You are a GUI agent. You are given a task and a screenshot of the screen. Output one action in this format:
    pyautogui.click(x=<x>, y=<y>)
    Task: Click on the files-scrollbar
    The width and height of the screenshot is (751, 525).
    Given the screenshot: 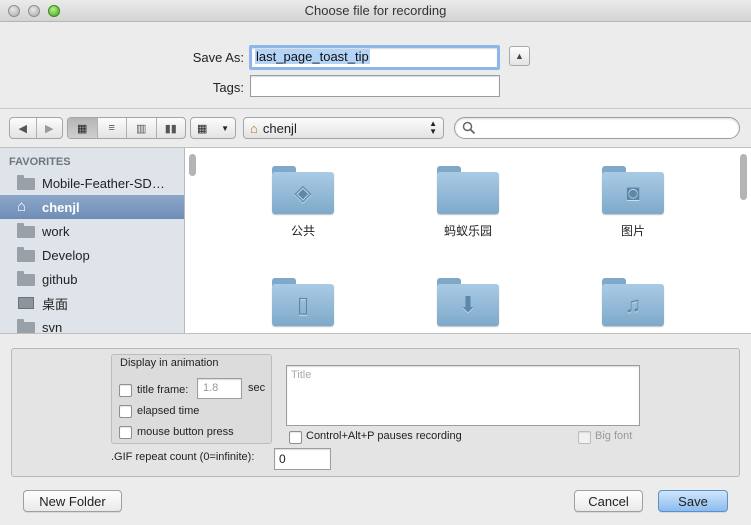 What is the action you would take?
    pyautogui.click(x=743, y=177)
    